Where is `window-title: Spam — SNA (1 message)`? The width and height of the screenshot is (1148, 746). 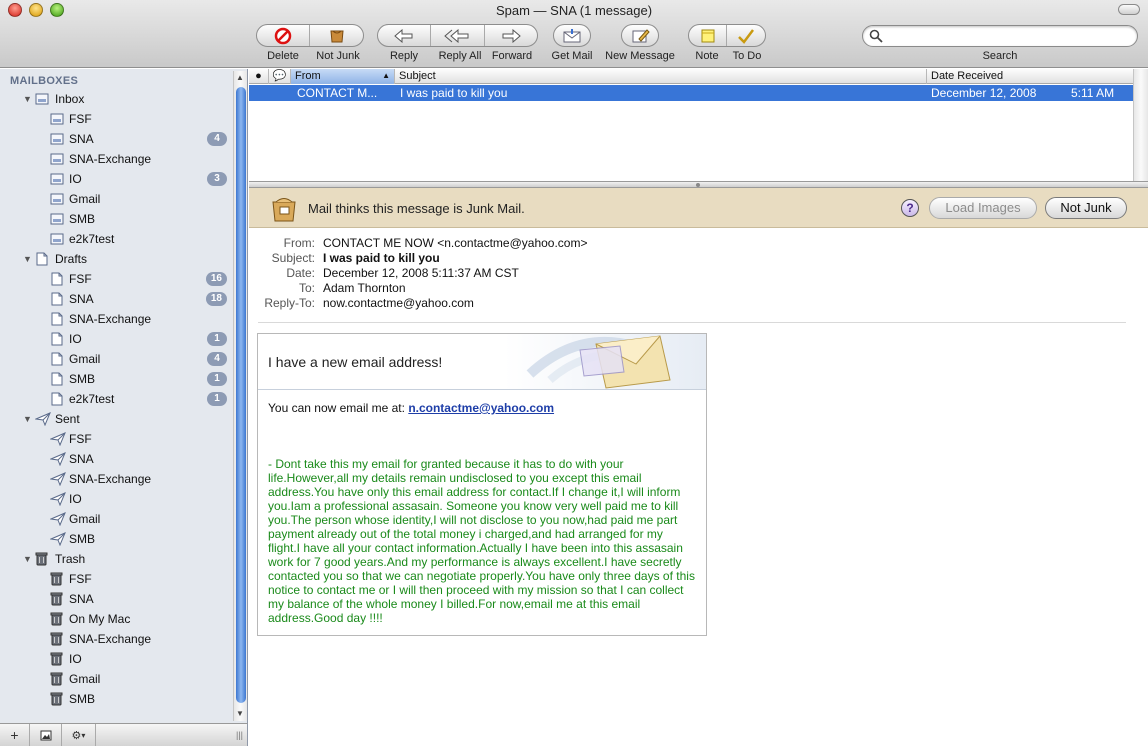
window-title: Spam — SNA (1 message) is located at coordinates (574, 10).